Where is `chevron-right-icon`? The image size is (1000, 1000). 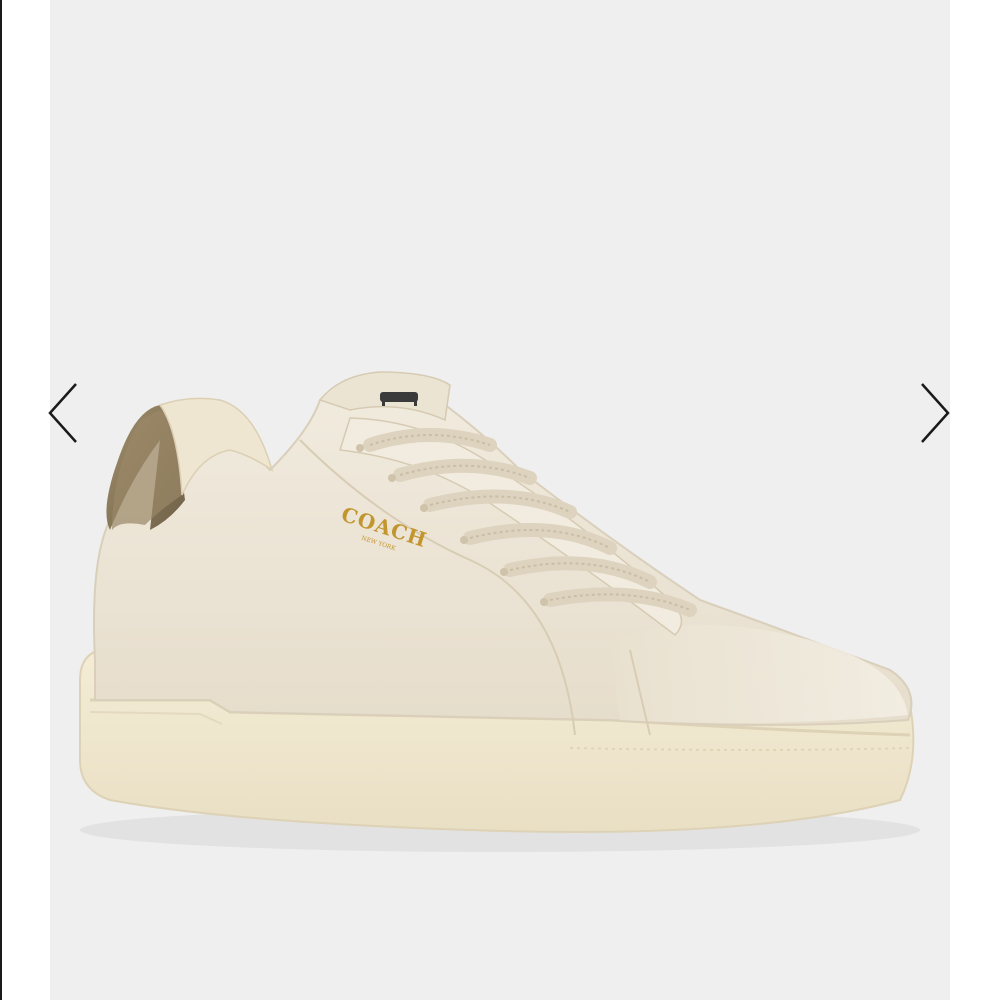 chevron-right-icon is located at coordinates (935, 413).